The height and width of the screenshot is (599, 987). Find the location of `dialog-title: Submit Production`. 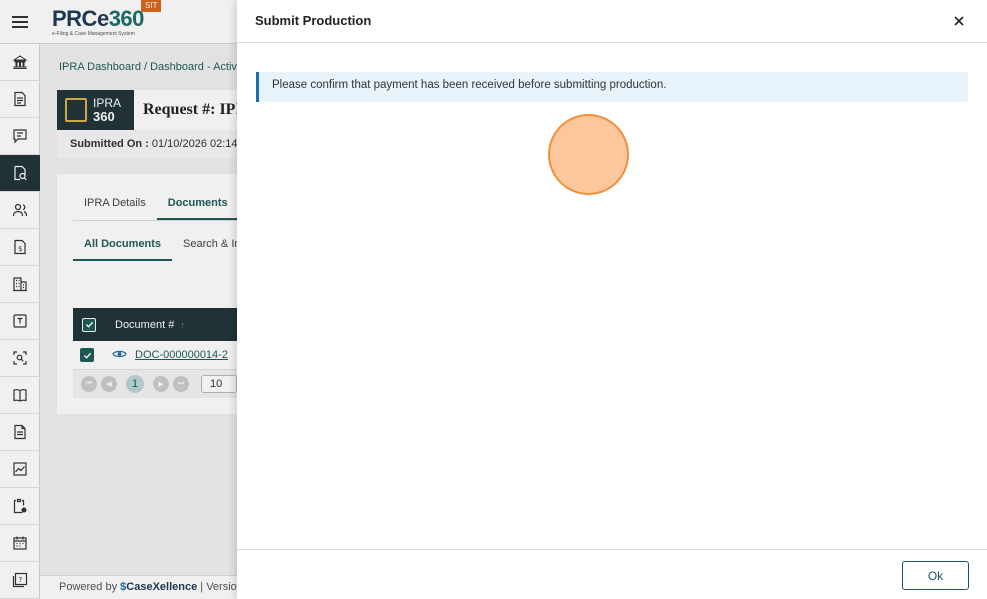

dialog-title: Submit Production is located at coordinates (313, 20).